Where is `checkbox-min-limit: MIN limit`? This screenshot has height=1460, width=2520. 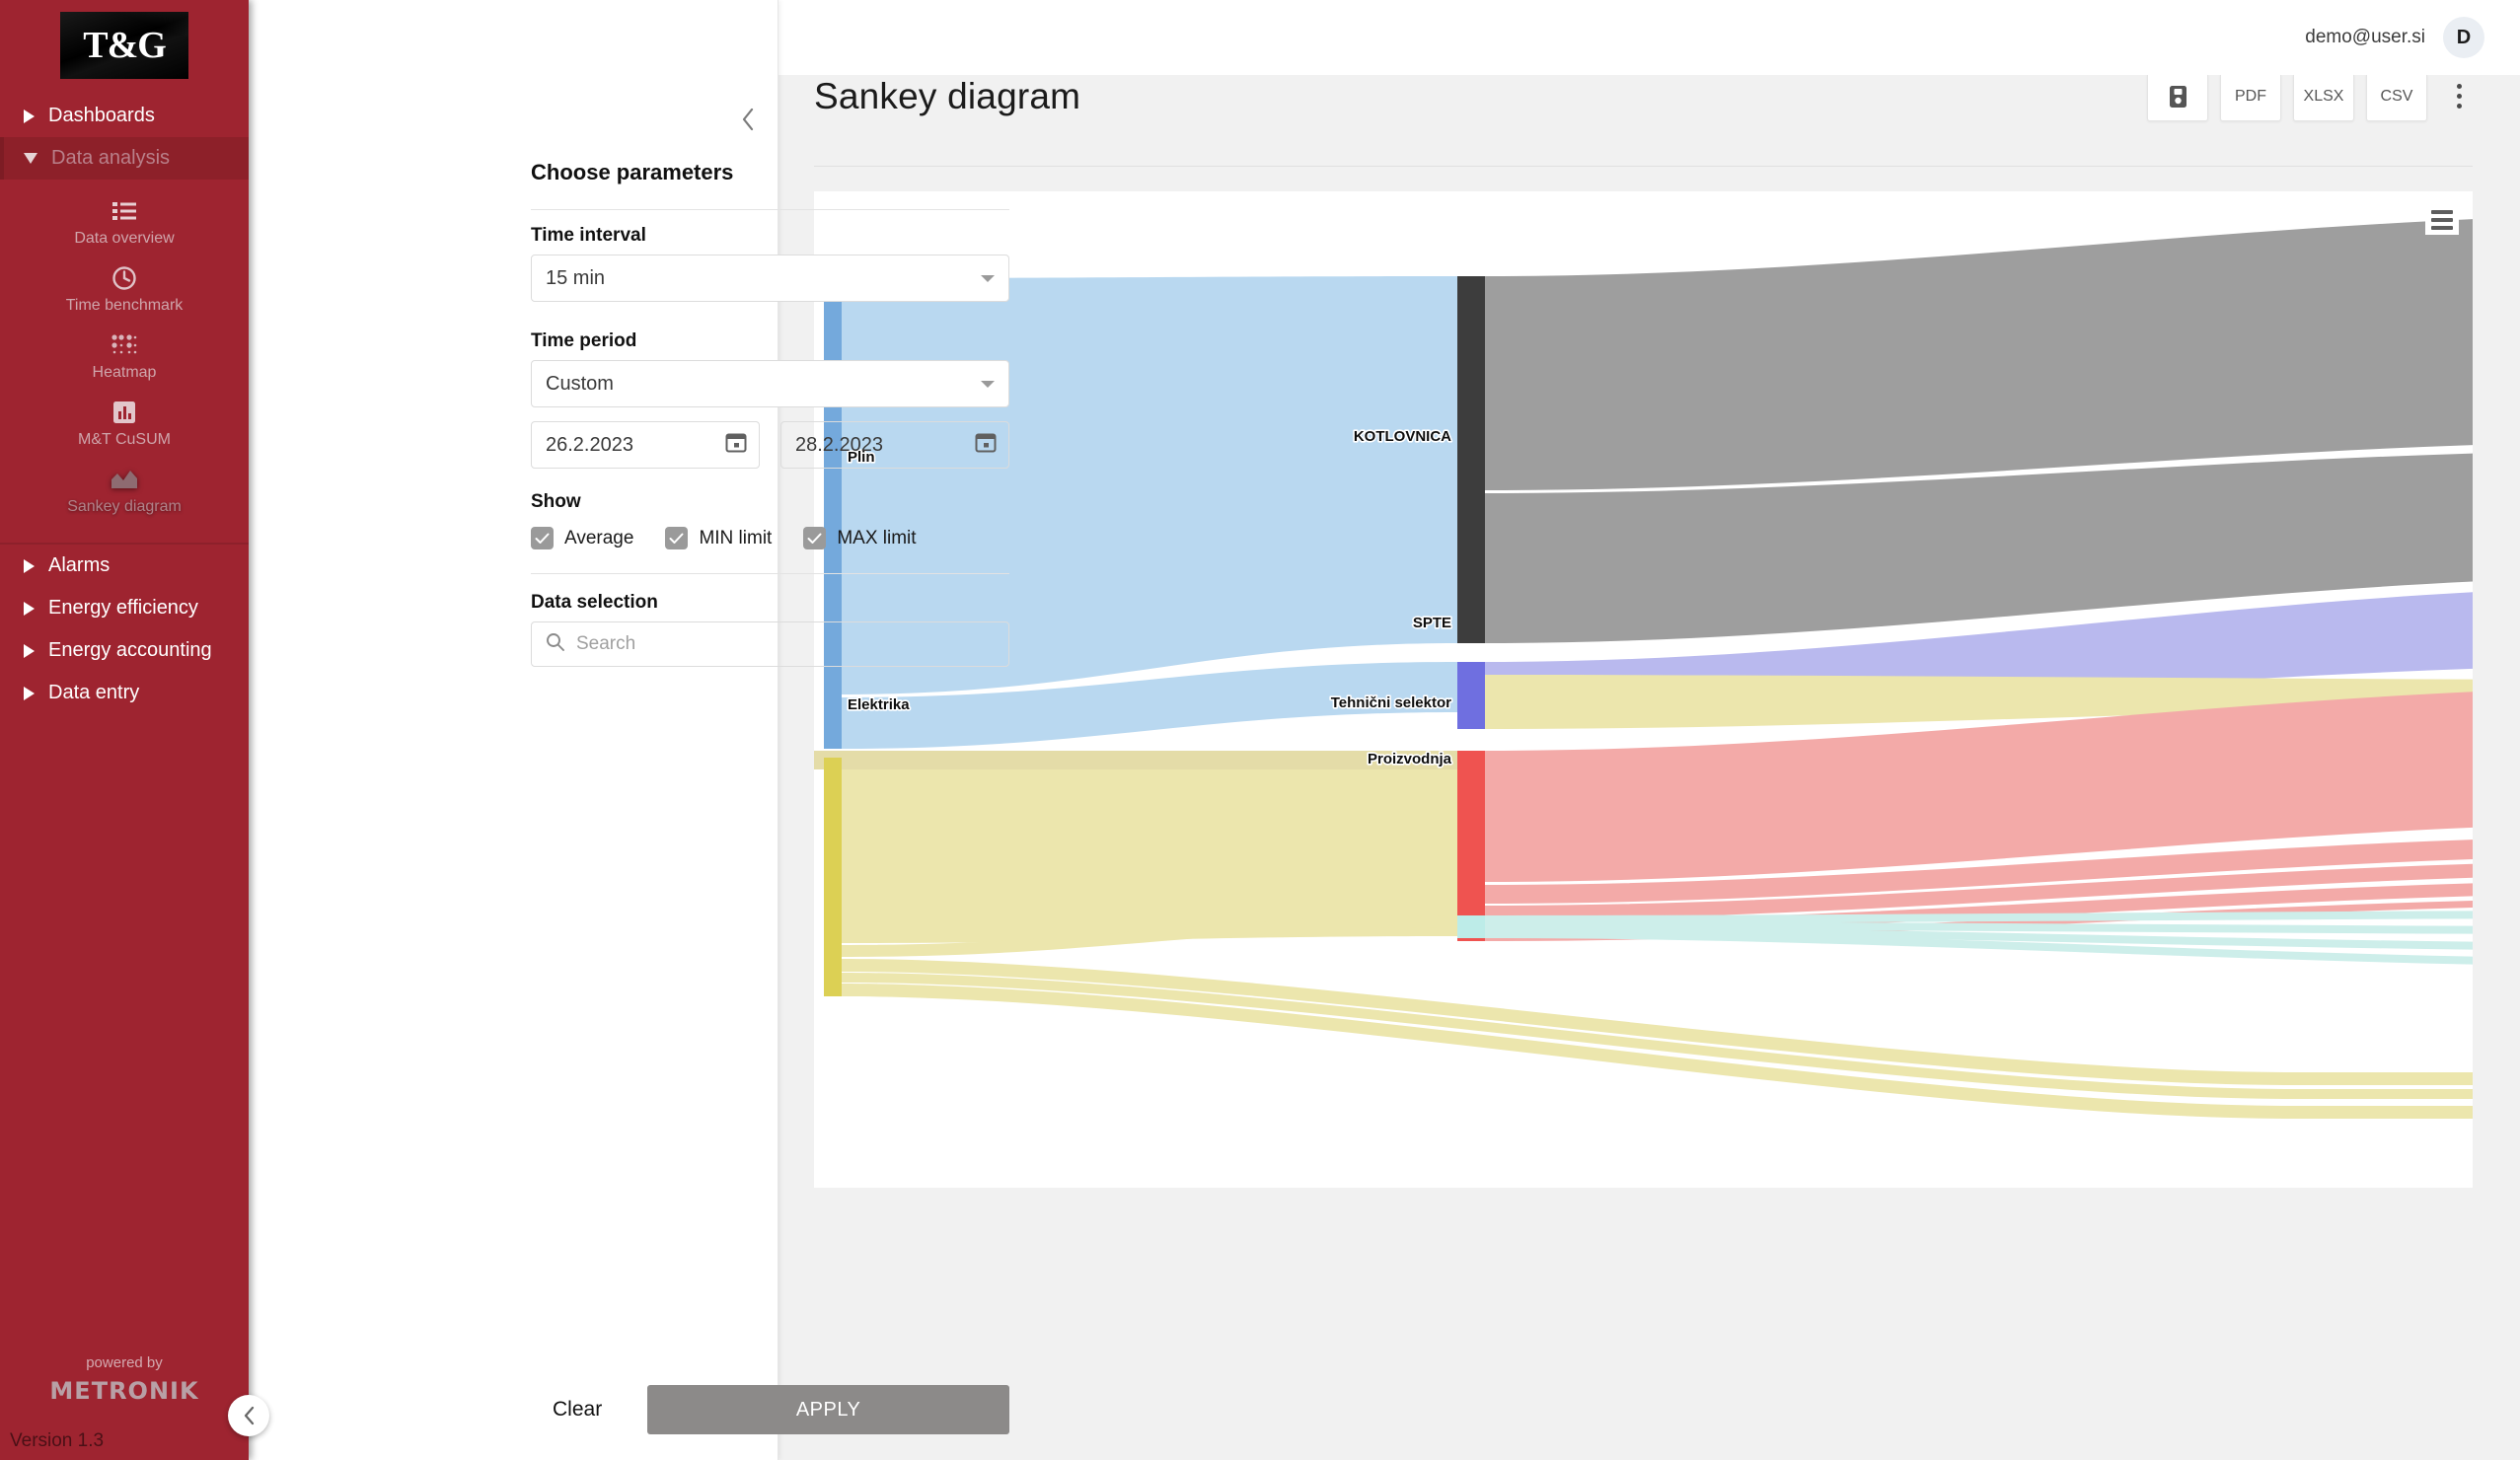 checkbox-min-limit: MIN limit is located at coordinates (718, 538).